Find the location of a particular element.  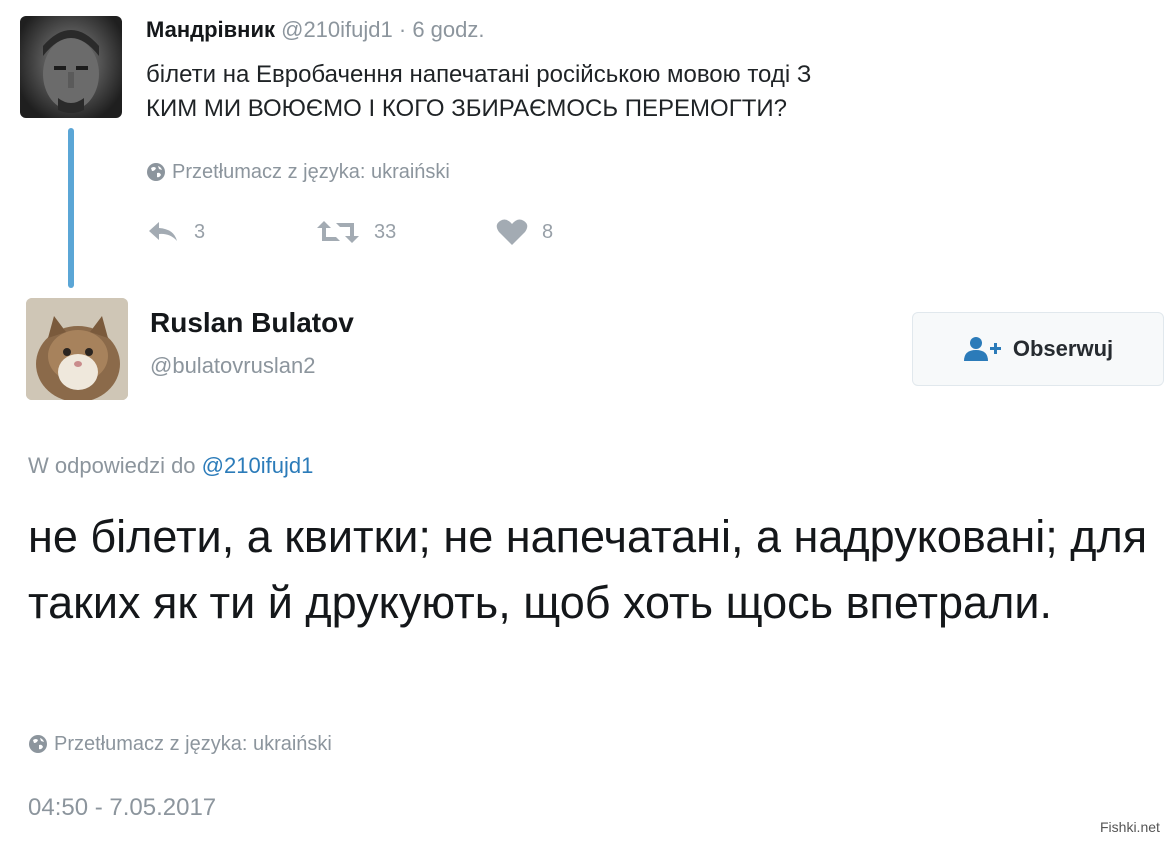

parent-translate-label: Przetłumacz z języka: ukraiński is located at coordinates (311, 172).